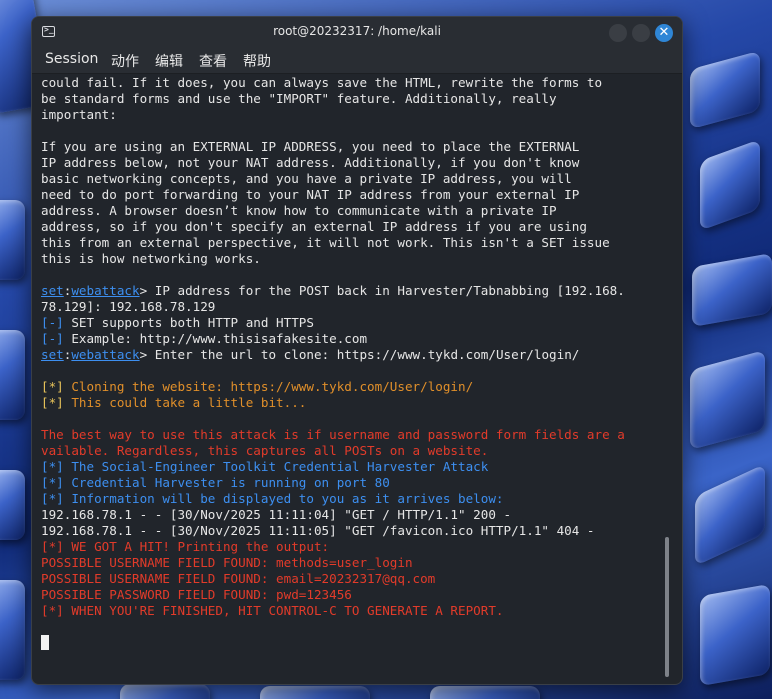  What do you see at coordinates (169, 61) in the screenshot?
I see `menu-edit: 编辑` at bounding box center [169, 61].